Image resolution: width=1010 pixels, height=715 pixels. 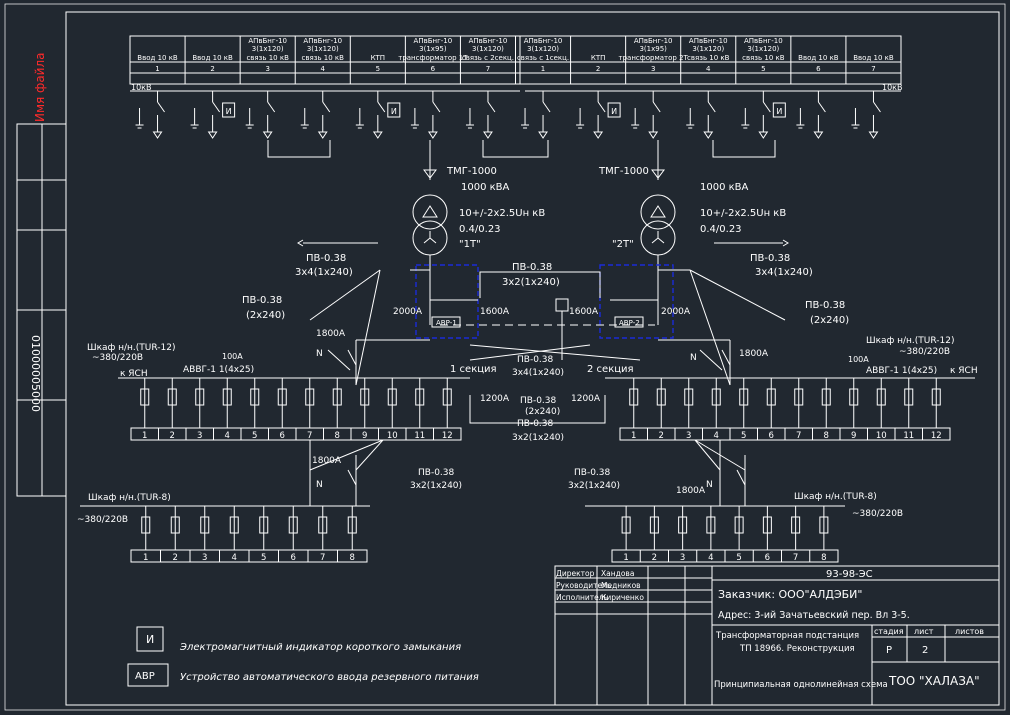 I want to click on avr-breakers: АВР-1 АВР-2 2000А 1600А 1600А 2000А, so click(x=542, y=317).